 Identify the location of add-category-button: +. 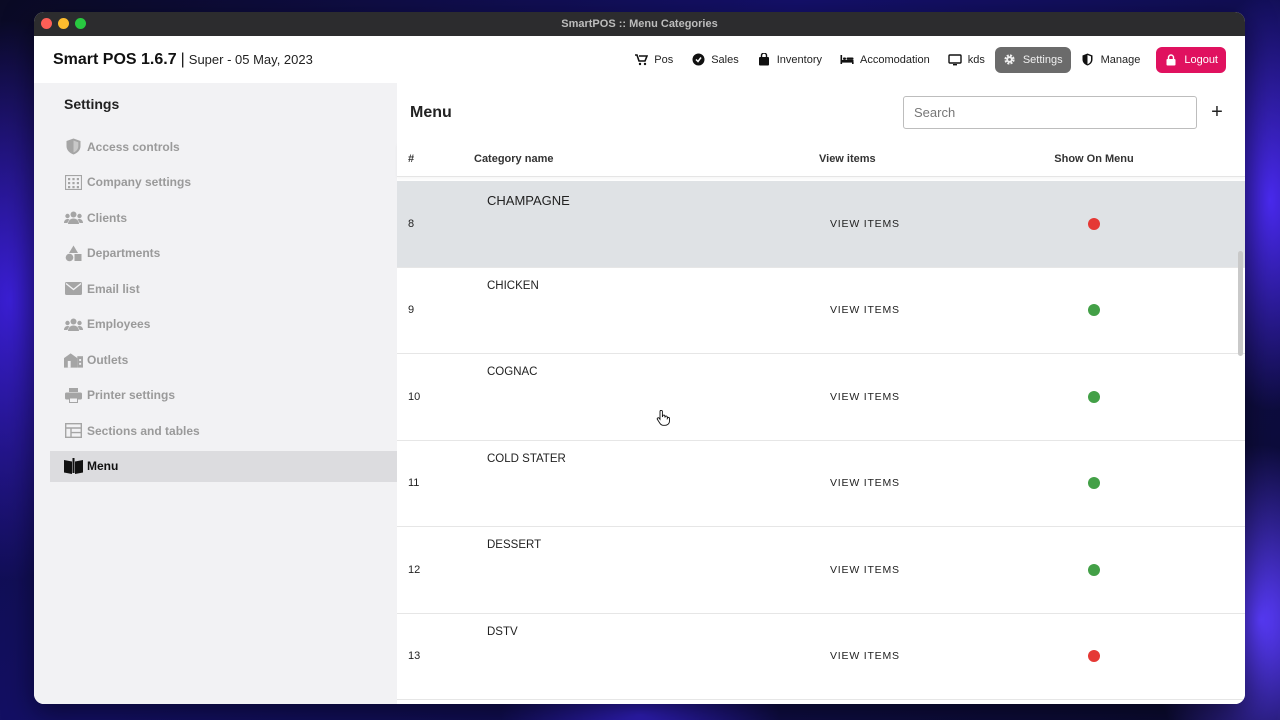
(1217, 113).